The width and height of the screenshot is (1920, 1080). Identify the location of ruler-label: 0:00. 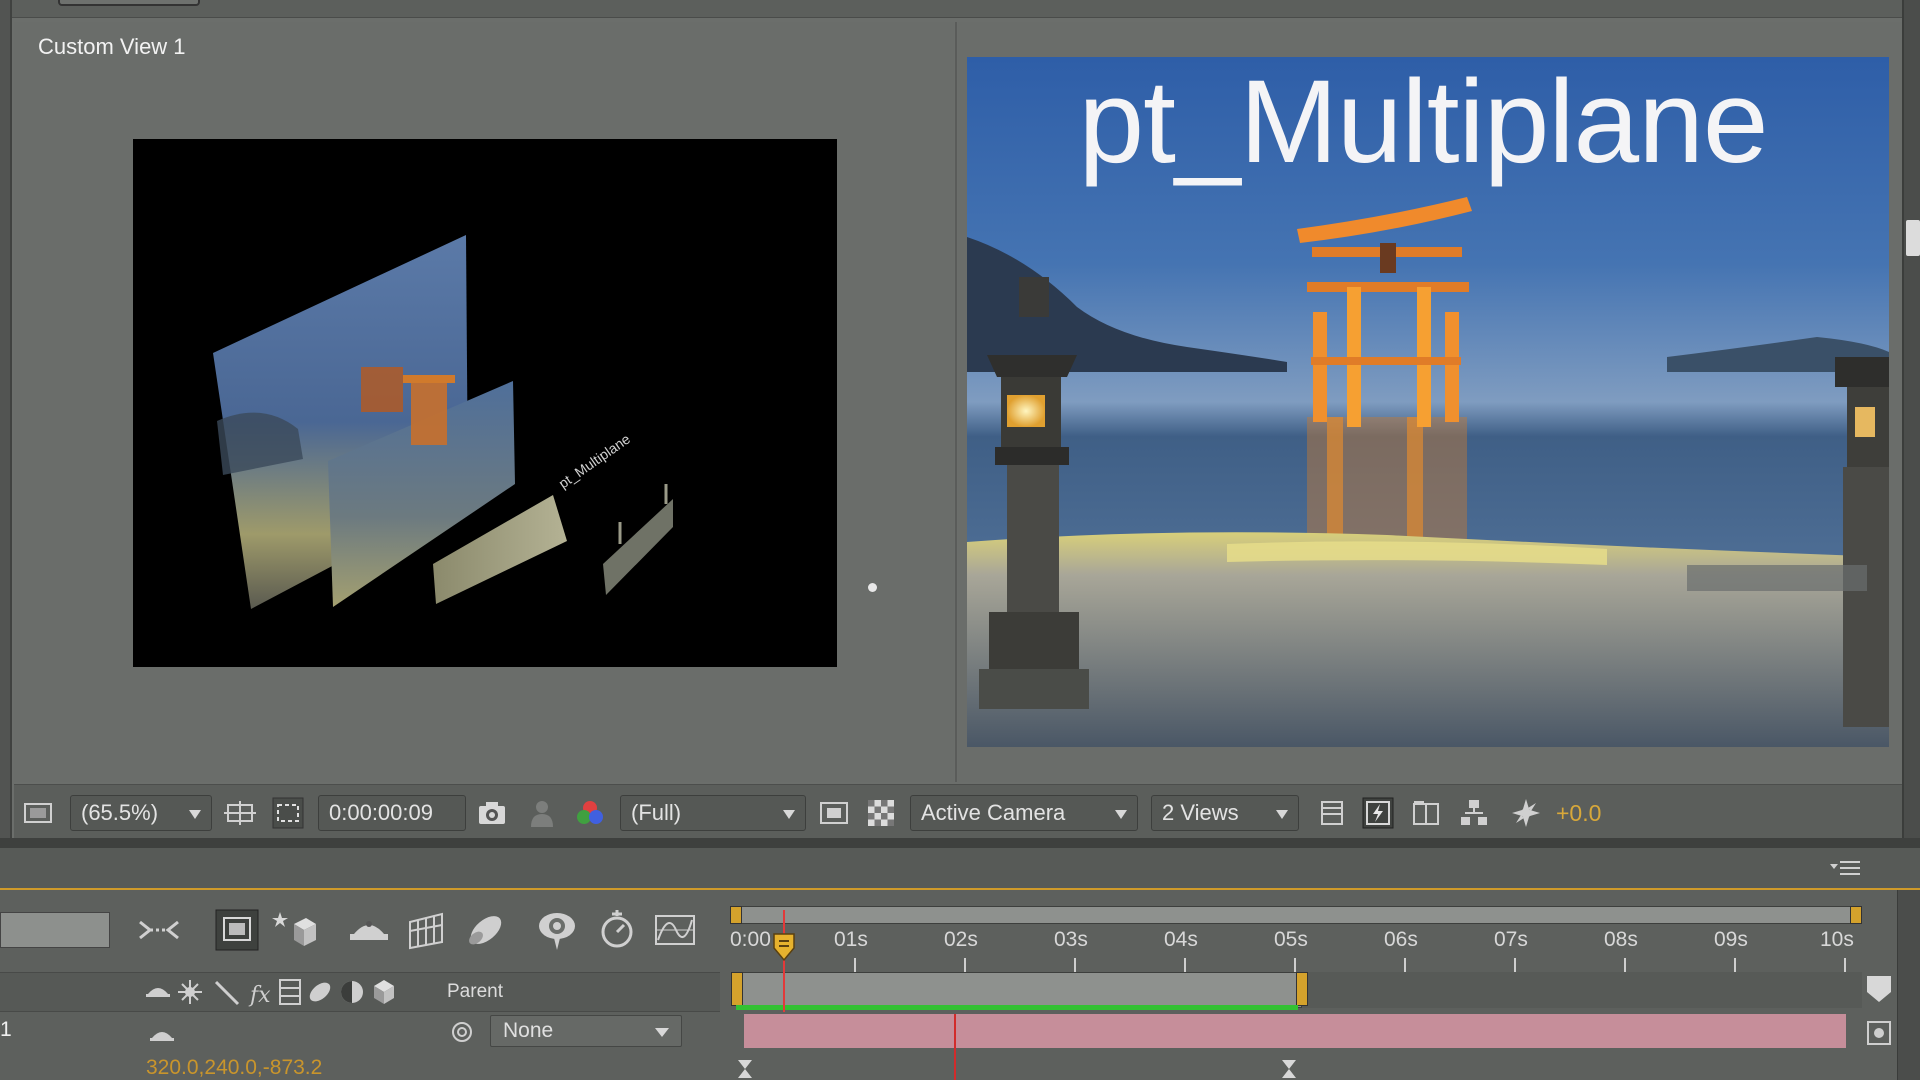
(750, 939).